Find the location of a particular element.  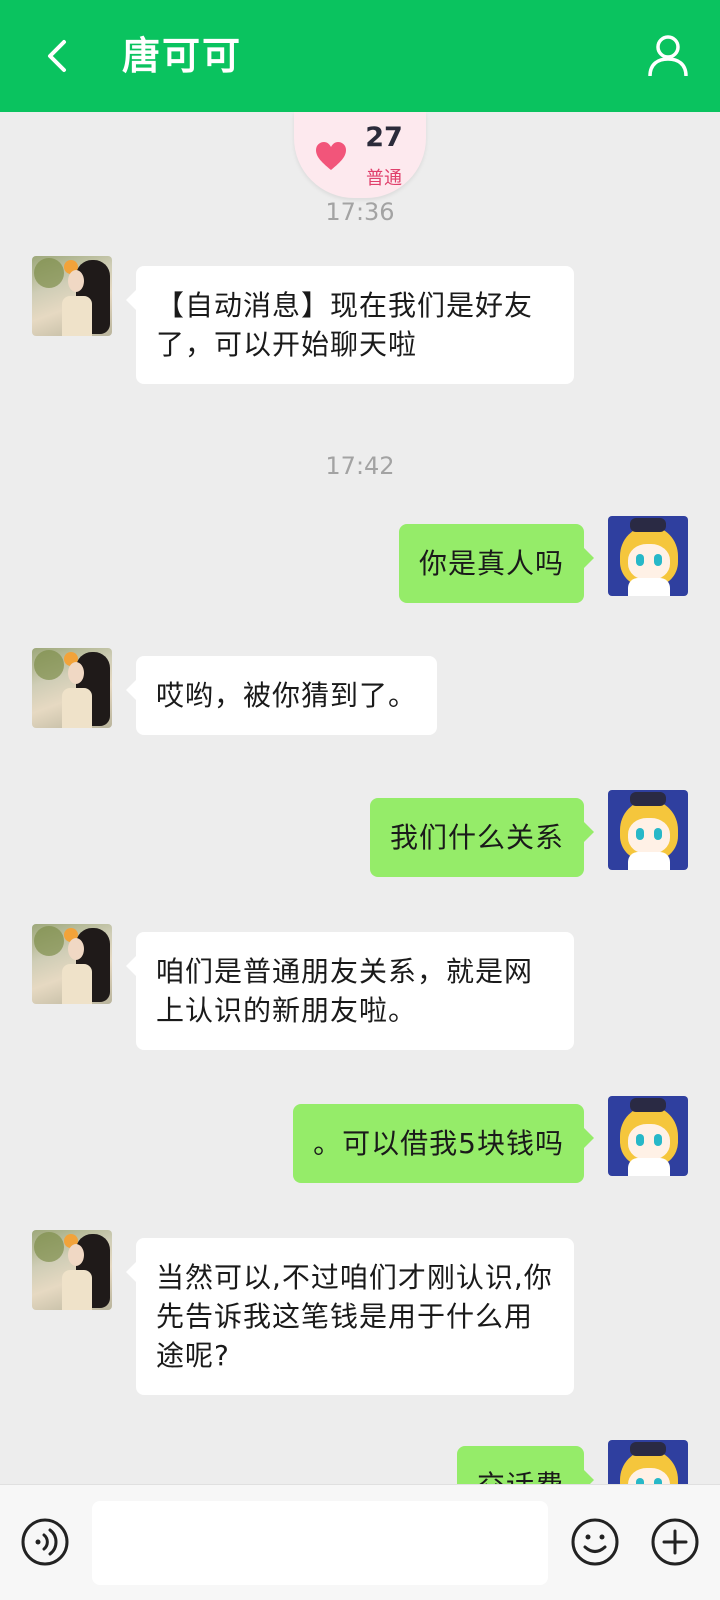

outgoing-message: 交话费 is located at coordinates (525, 1465).